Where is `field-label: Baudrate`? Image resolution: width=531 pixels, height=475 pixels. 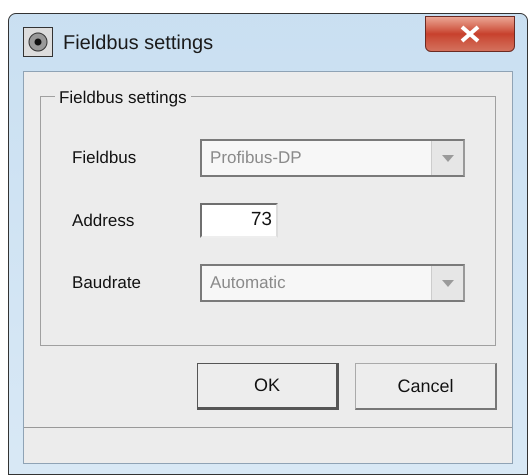 field-label: Baudrate is located at coordinates (107, 283).